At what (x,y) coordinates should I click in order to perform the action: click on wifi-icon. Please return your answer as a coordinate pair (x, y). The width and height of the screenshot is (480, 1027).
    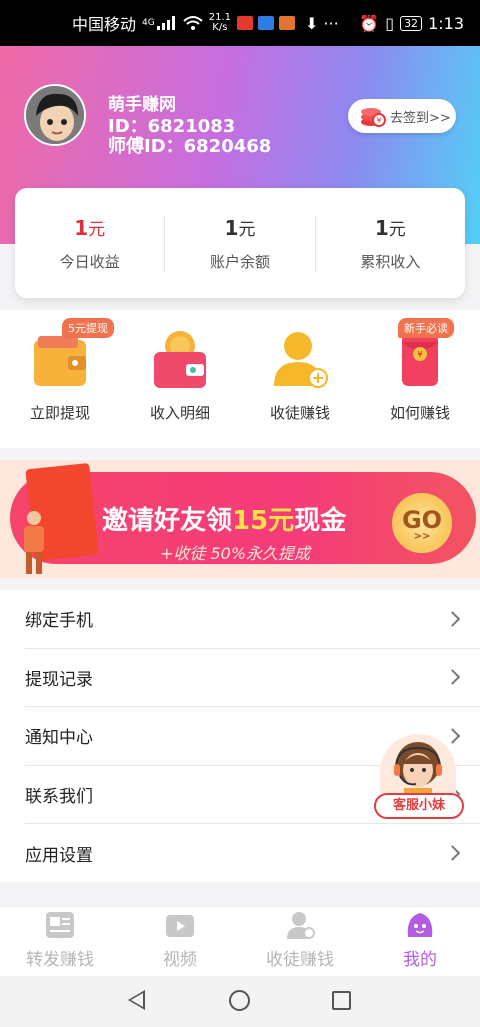
    Looking at the image, I should click on (193, 23).